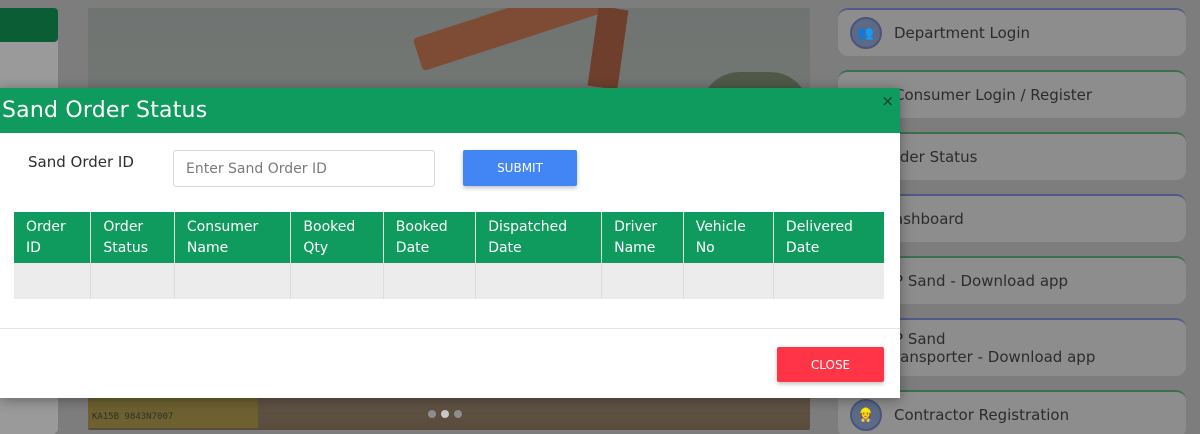 Image resolution: width=1200 pixels, height=434 pixels. I want to click on modal-header: Sand Order Status ×, so click(450, 110).